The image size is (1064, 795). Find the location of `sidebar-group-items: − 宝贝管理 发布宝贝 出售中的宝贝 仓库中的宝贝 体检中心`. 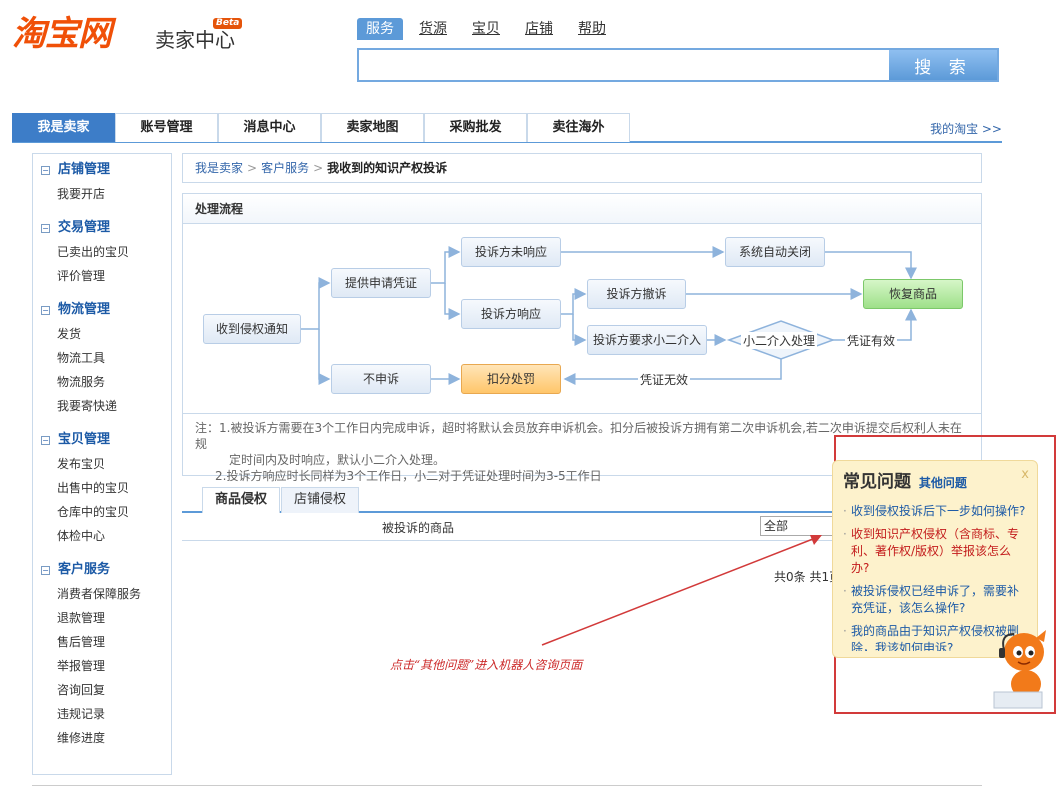

sidebar-group-items: − 宝贝管理 发布宝贝 出售中的宝贝 仓库中的宝贝 体检中心 is located at coordinates (102, 488).